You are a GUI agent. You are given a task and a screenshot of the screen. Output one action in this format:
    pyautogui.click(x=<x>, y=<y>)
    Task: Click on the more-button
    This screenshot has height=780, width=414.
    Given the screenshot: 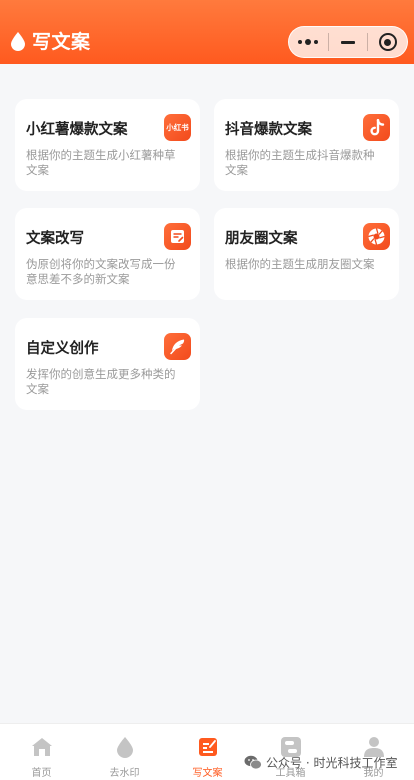 What is the action you would take?
    pyautogui.click(x=308, y=42)
    